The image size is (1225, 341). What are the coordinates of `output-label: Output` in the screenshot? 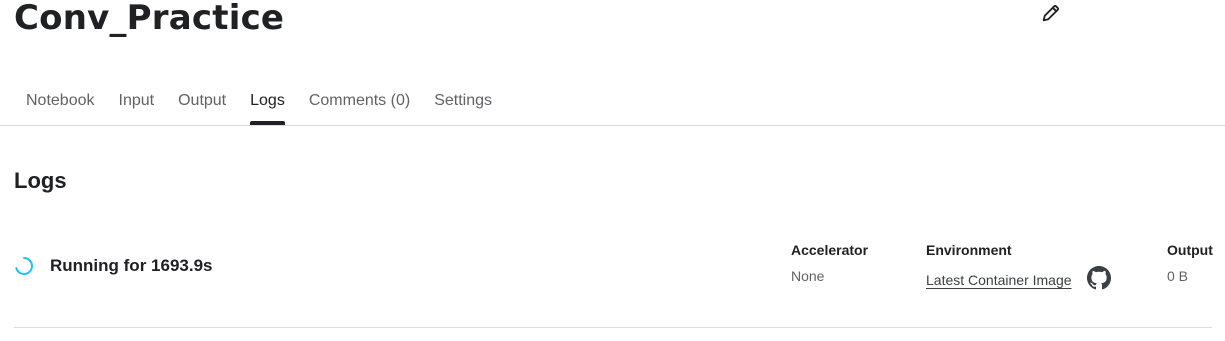 It's located at (1190, 250).